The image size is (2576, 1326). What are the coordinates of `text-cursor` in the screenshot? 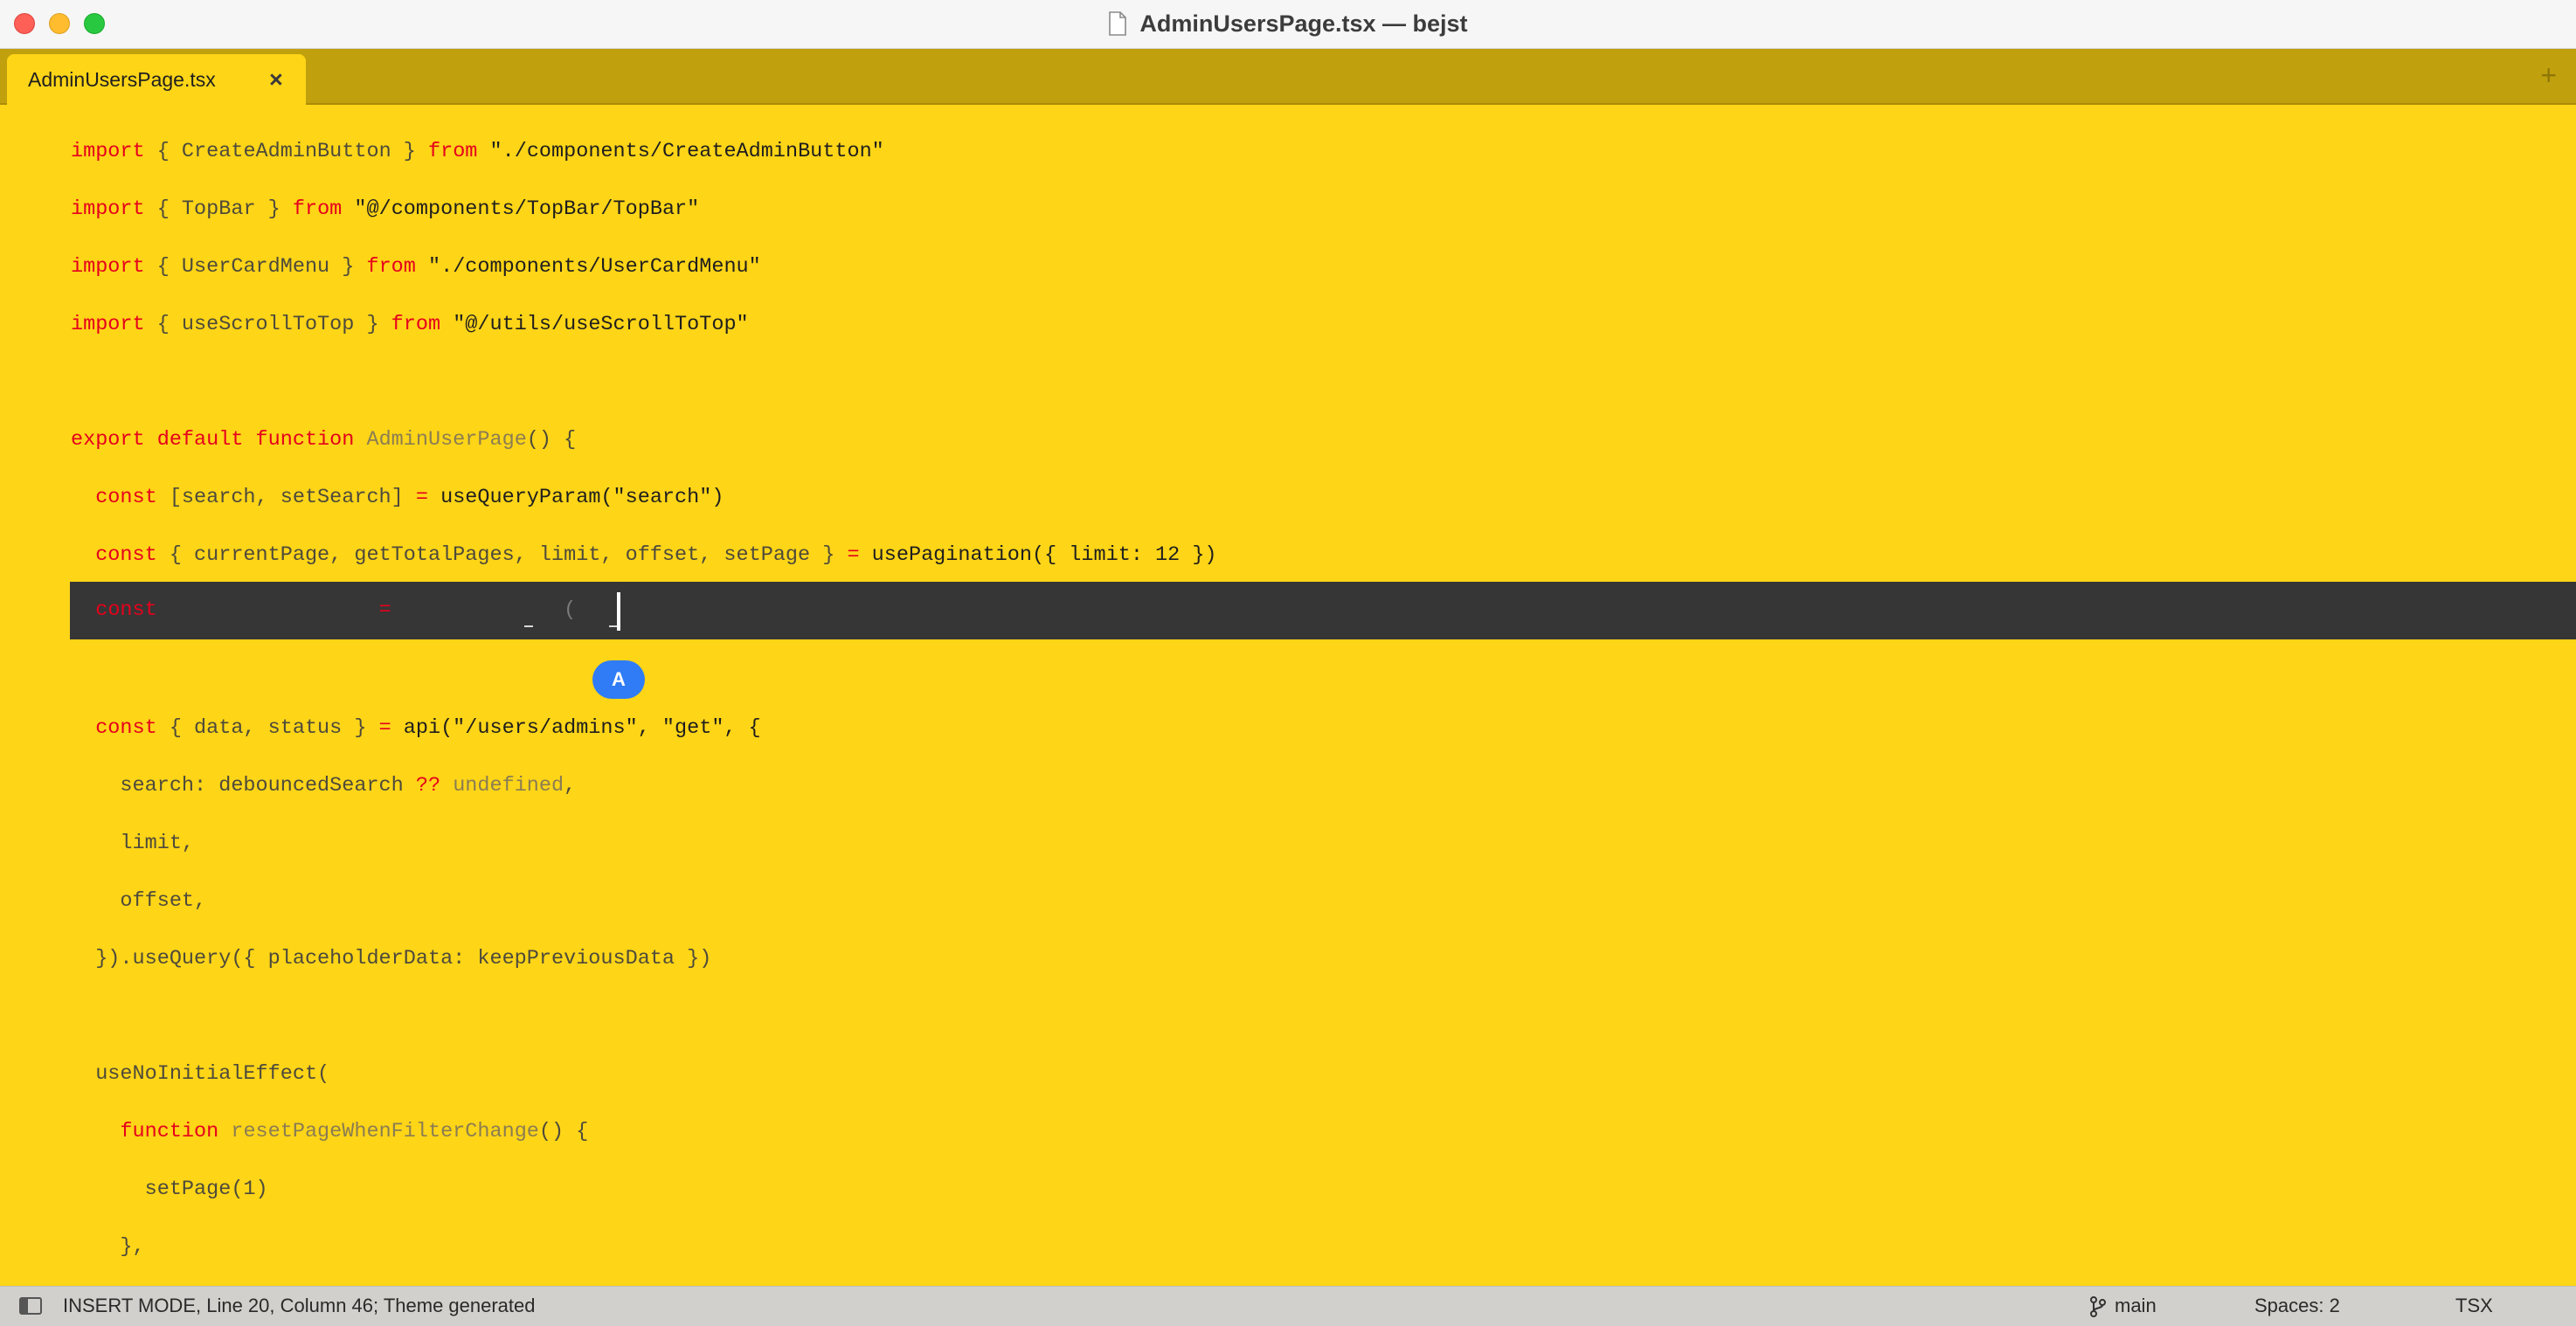 It's located at (618, 611).